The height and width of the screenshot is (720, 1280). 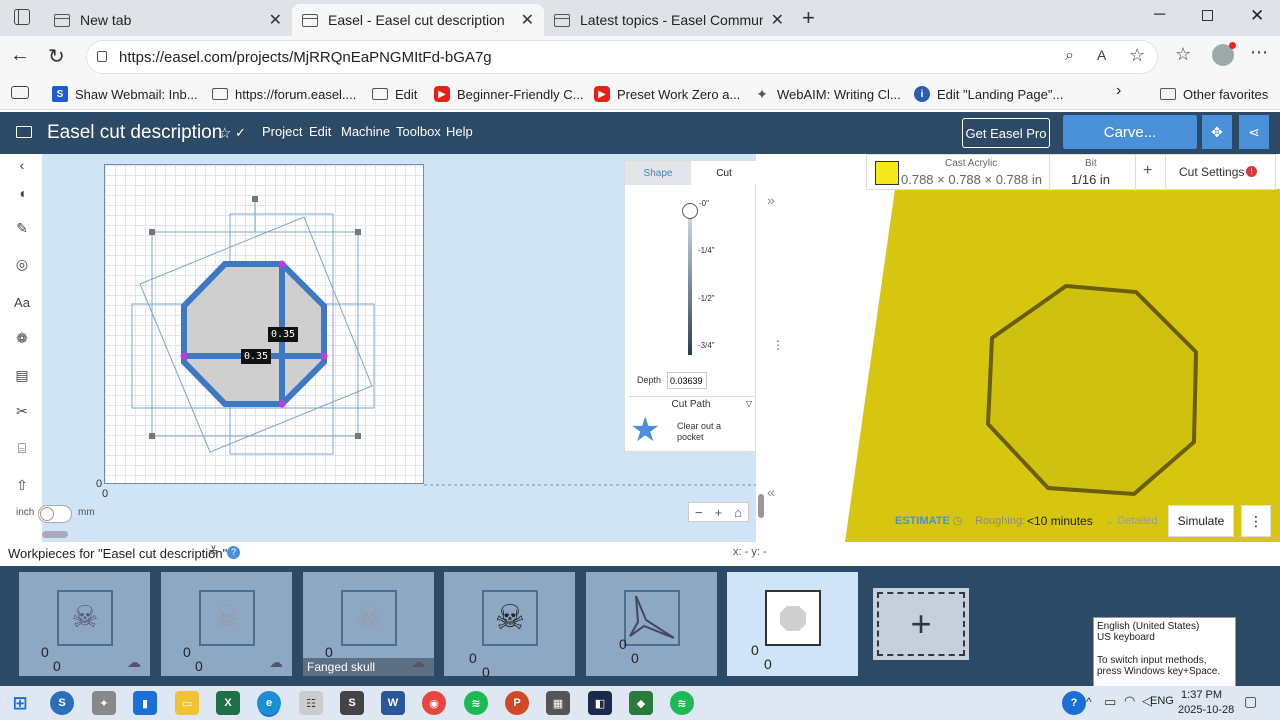 What do you see at coordinates (55, 514) in the screenshot?
I see `unit-toggle` at bounding box center [55, 514].